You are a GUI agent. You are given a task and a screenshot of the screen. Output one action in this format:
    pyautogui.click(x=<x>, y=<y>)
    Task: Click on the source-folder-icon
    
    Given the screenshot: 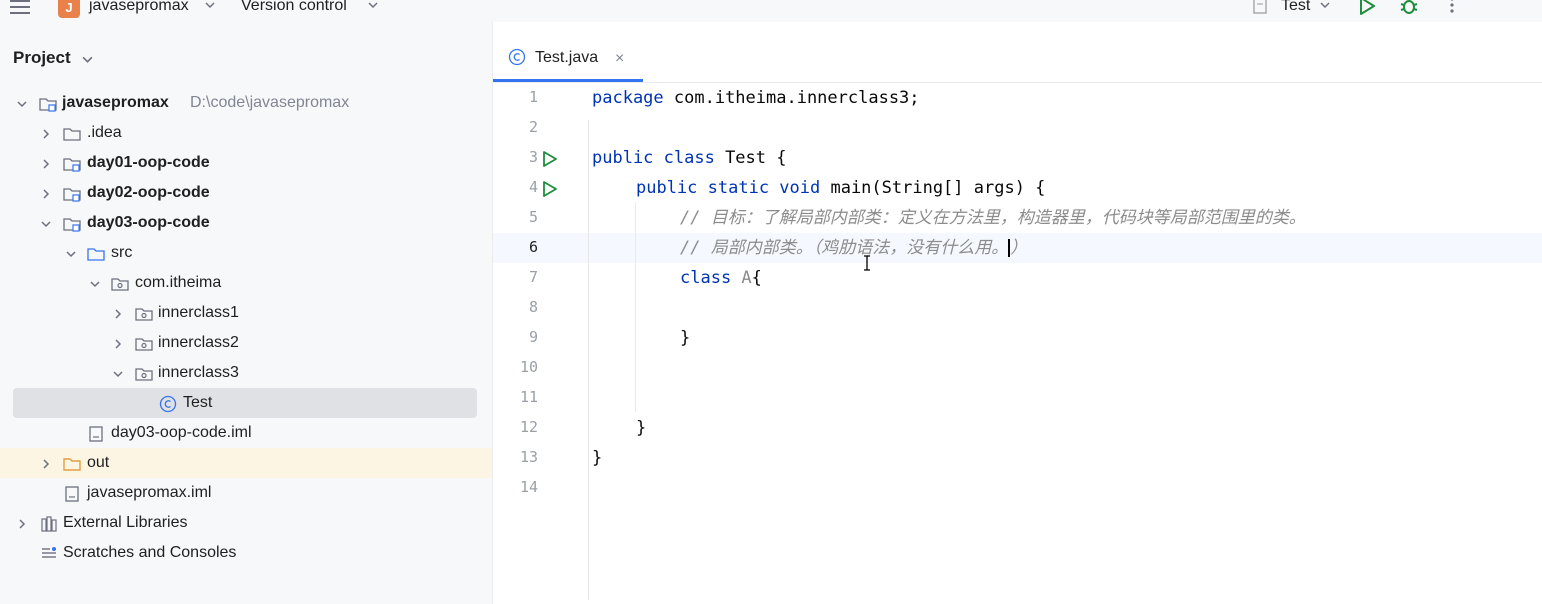 What is the action you would take?
    pyautogui.click(x=96, y=254)
    